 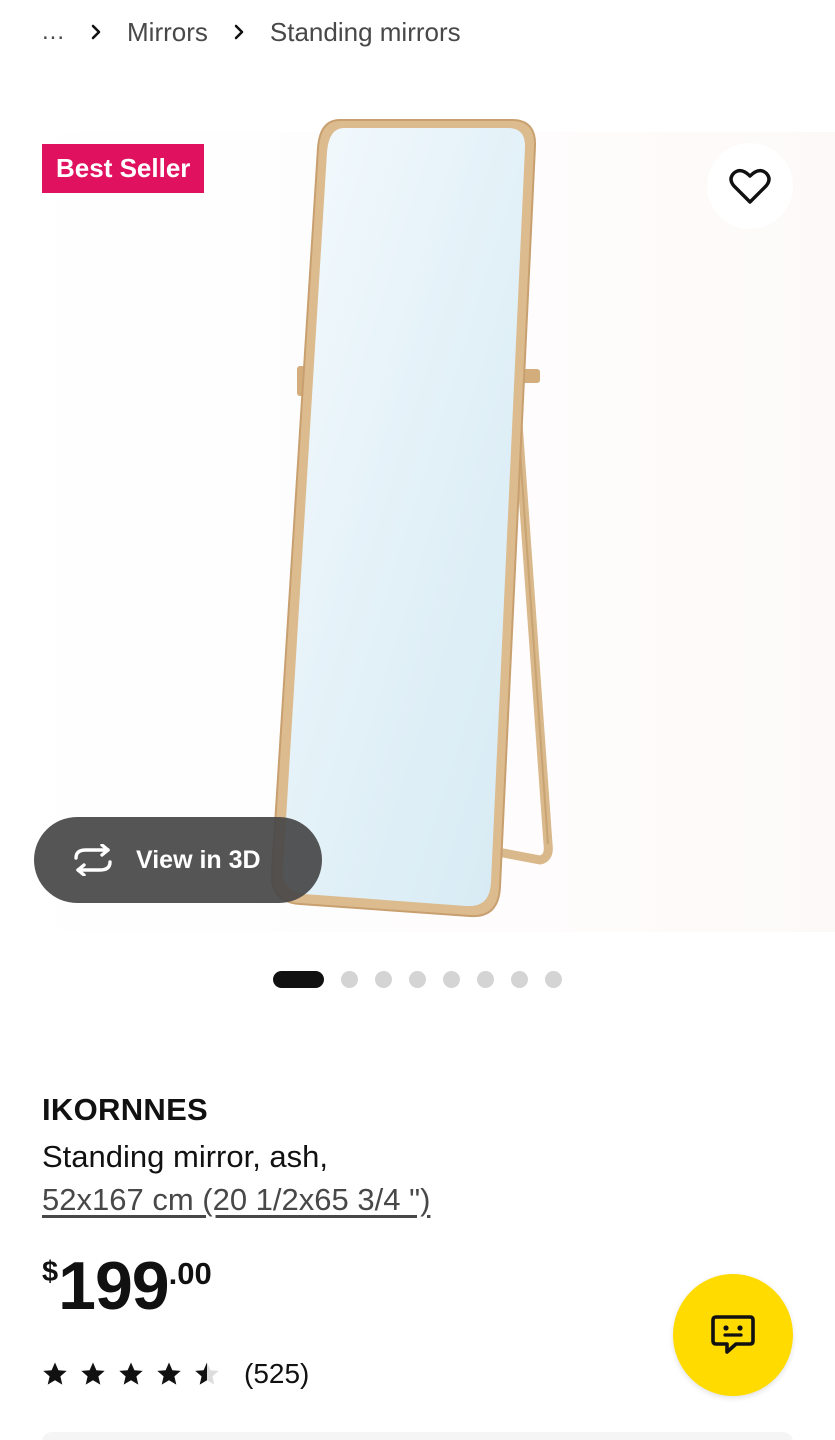 I want to click on rating-stars, so click(x=137, y=1374).